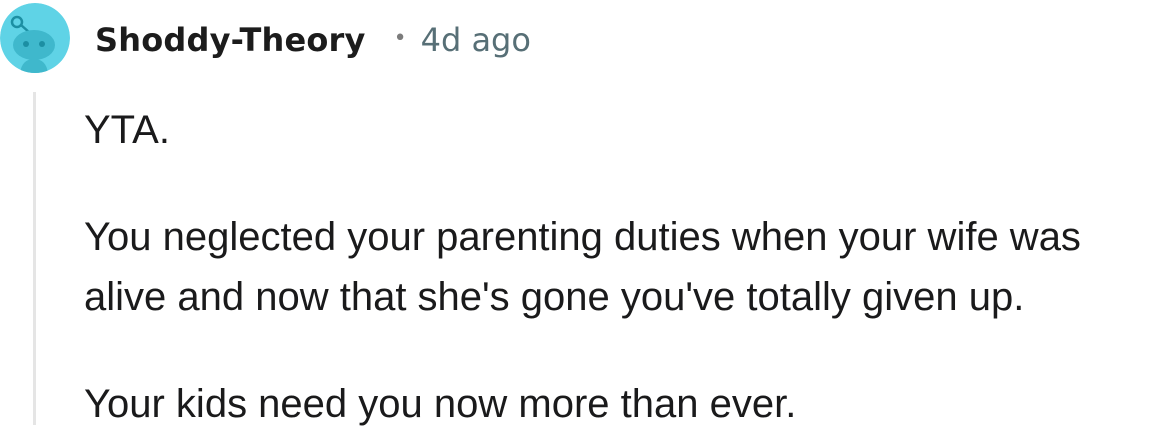 The image size is (1174, 434). Describe the element at coordinates (629, 130) in the screenshot. I see `comment-paragraph: YTA.` at that location.